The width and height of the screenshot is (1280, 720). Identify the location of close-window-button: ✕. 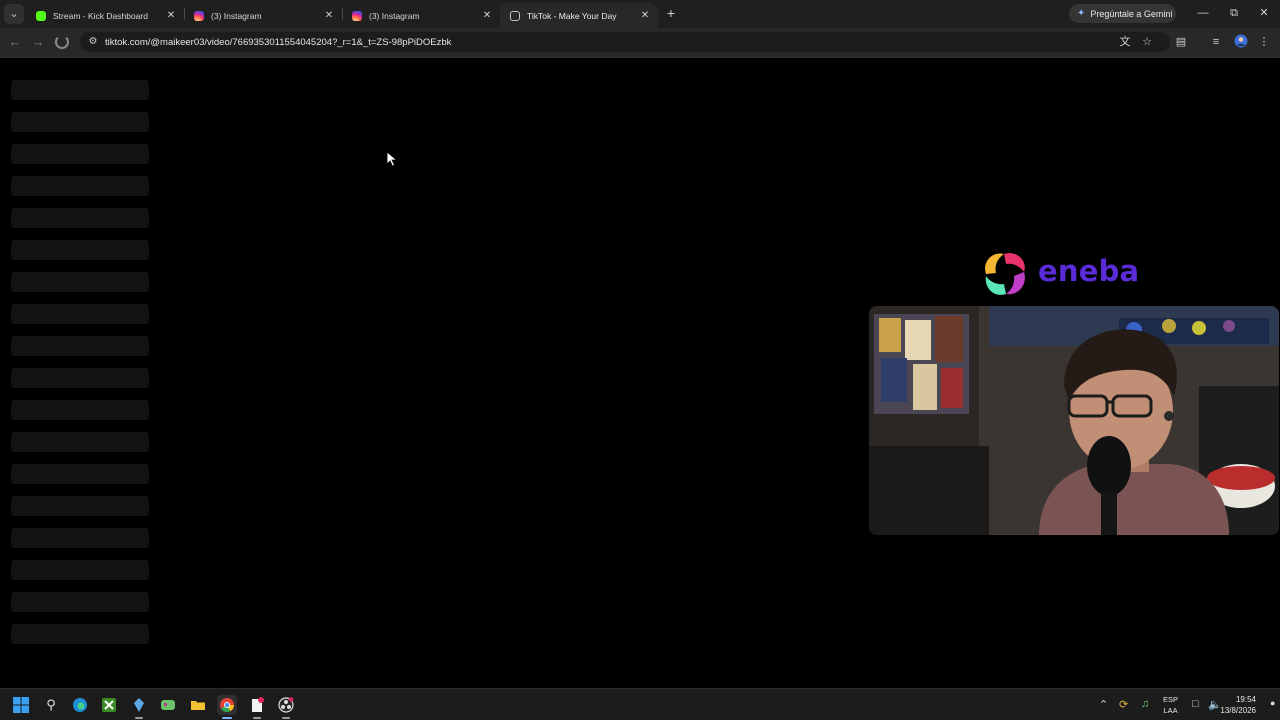
(1264, 13).